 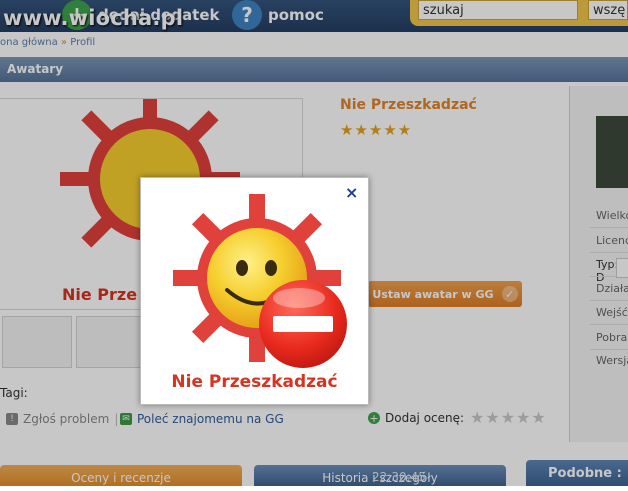 I want to click on modal-caption: Nie Przeszkadzać, so click(x=254, y=382).